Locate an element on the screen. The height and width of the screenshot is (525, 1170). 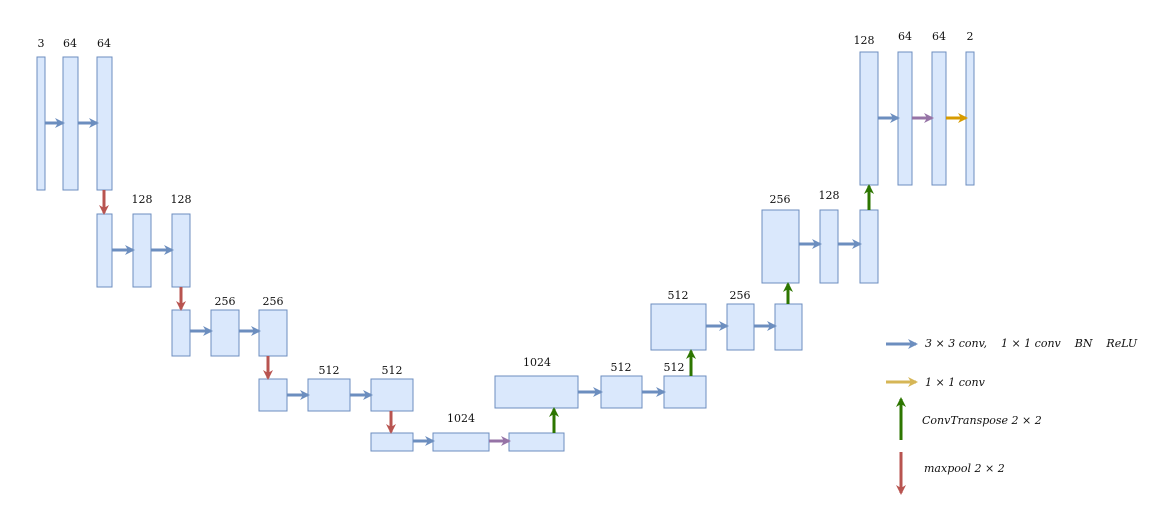
block-dec2-c is located at coordinates (869, 246).